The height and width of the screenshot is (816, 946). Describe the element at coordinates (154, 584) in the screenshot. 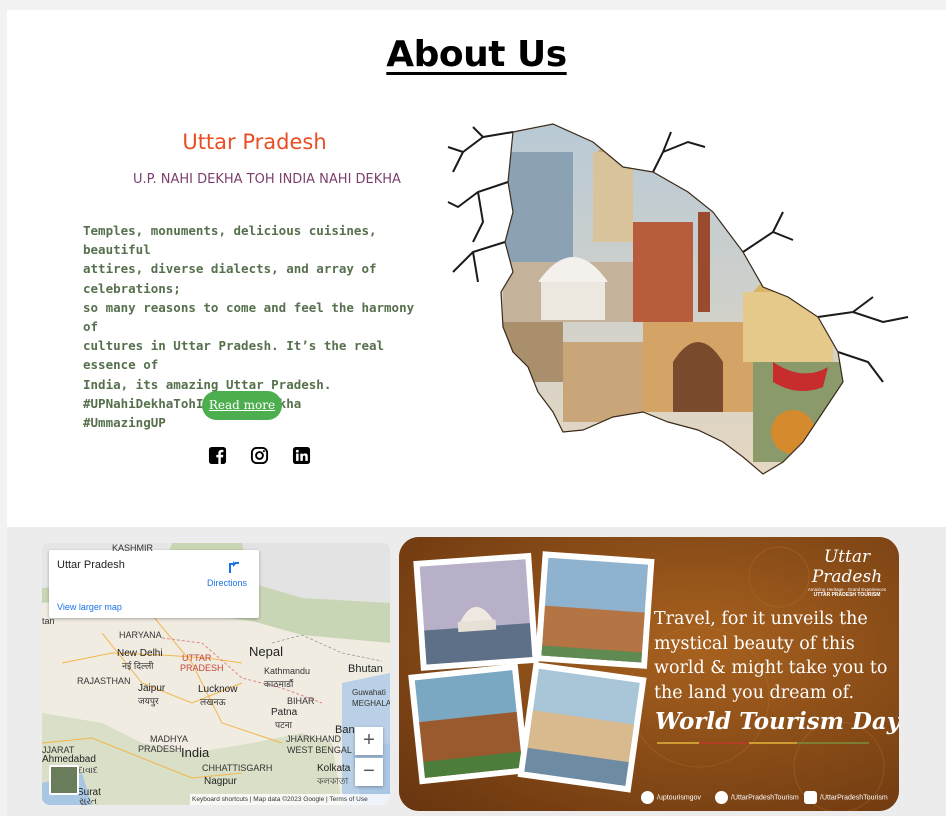

I see `map-info-card: Uttar Pradesh Directions View larger map` at that location.